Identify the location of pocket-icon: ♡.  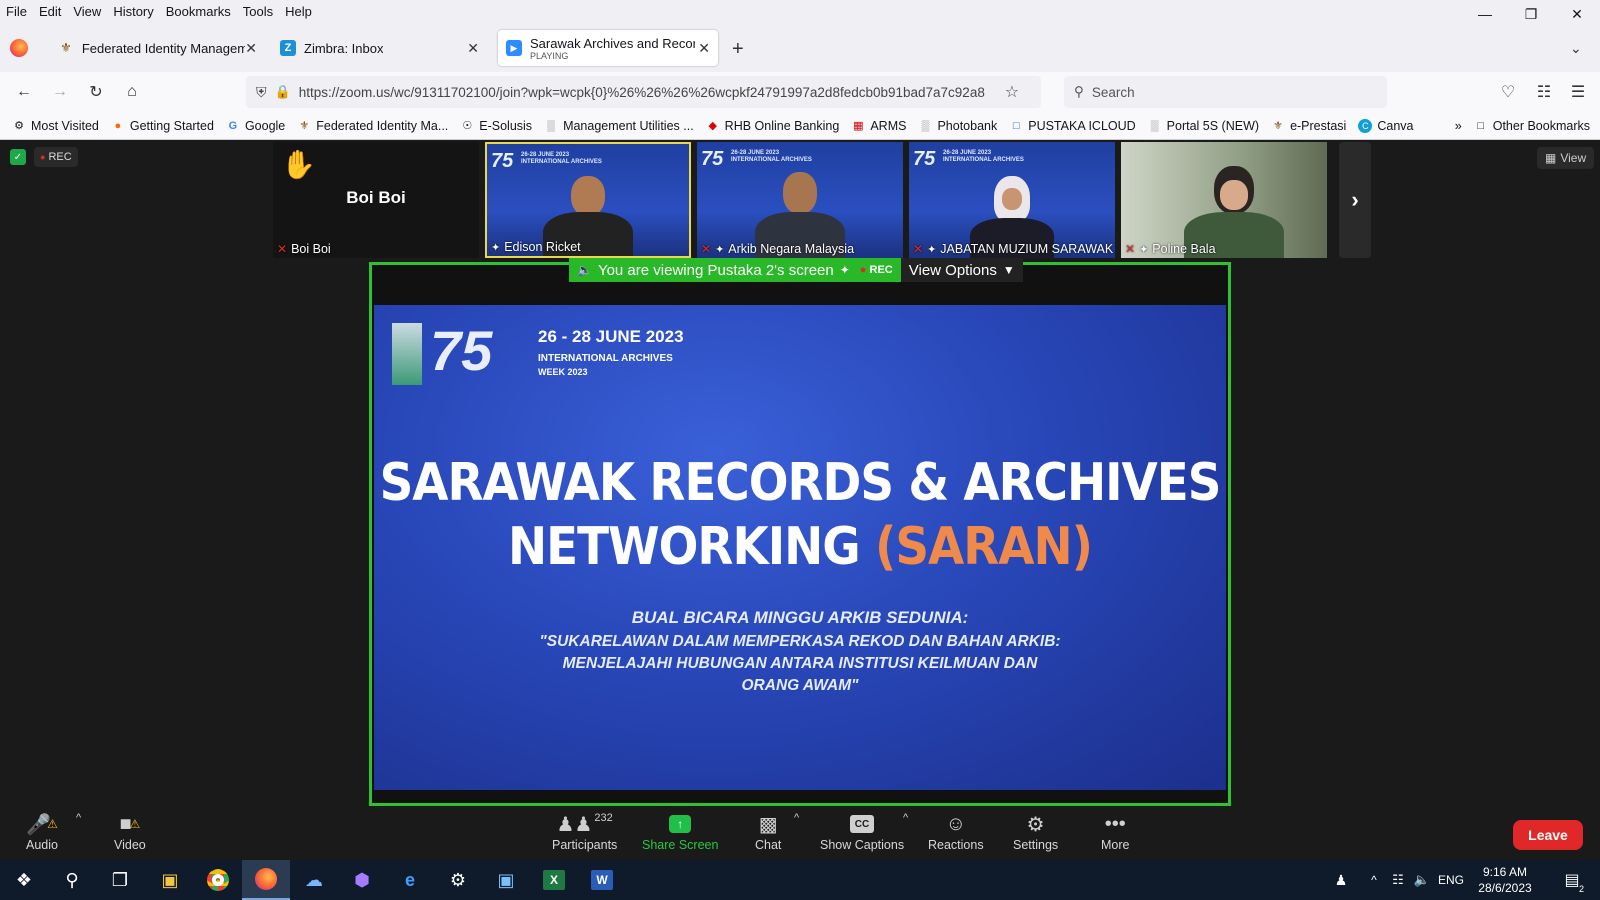
(1508, 92).